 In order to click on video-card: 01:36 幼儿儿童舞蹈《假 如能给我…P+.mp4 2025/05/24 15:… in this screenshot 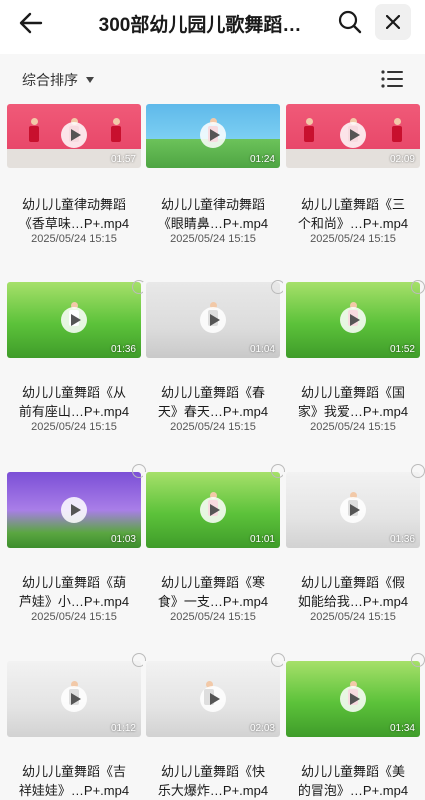, I will do `click(354, 543)`.